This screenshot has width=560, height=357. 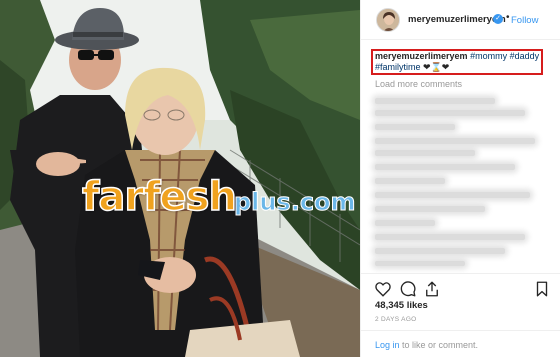 What do you see at coordinates (488, 56) in the screenshot?
I see `hashtag-mommy: #mommy` at bounding box center [488, 56].